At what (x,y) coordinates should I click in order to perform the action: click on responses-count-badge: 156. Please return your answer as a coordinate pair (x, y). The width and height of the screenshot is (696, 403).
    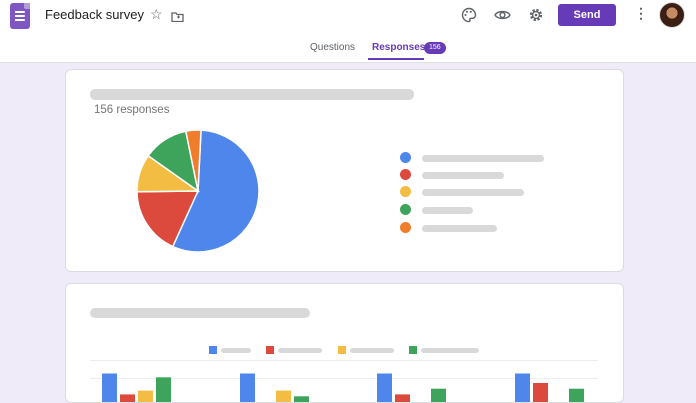
    Looking at the image, I should click on (435, 48).